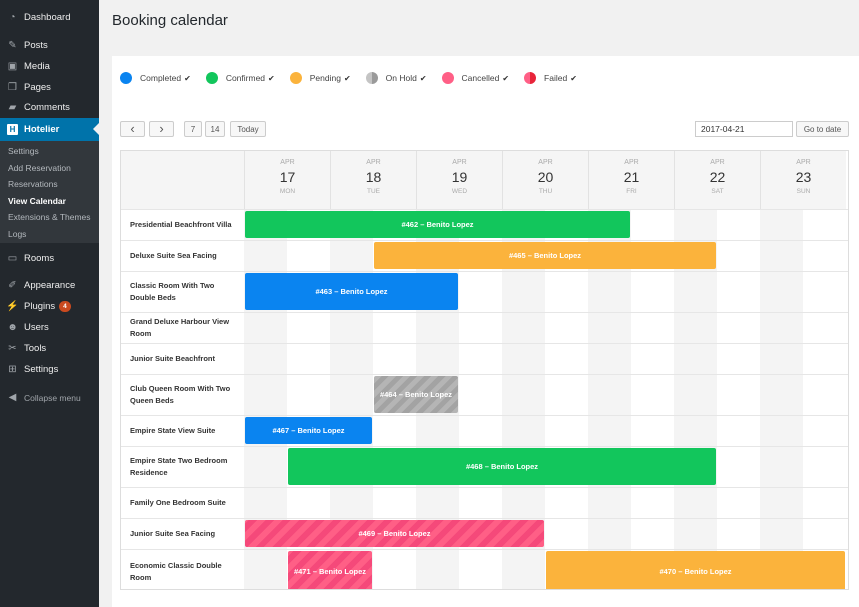 Image resolution: width=859 pixels, height=607 pixels. I want to click on legend-item-cancelled: Cancelled ✔, so click(475, 78).